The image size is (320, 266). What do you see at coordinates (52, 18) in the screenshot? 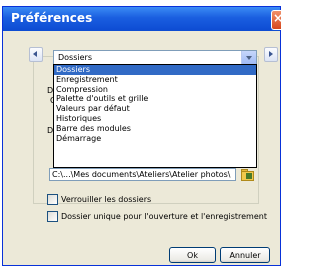
I see `window-title: Préférences` at bounding box center [52, 18].